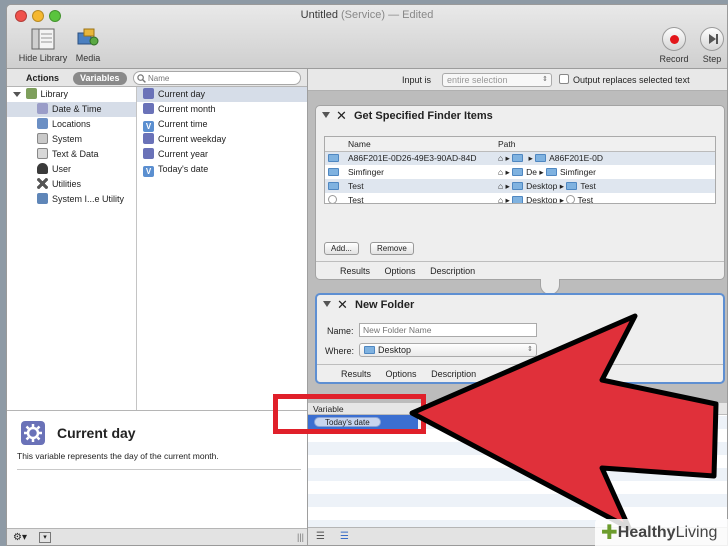  I want to click on category-label: Text & Data, so click(75, 154).